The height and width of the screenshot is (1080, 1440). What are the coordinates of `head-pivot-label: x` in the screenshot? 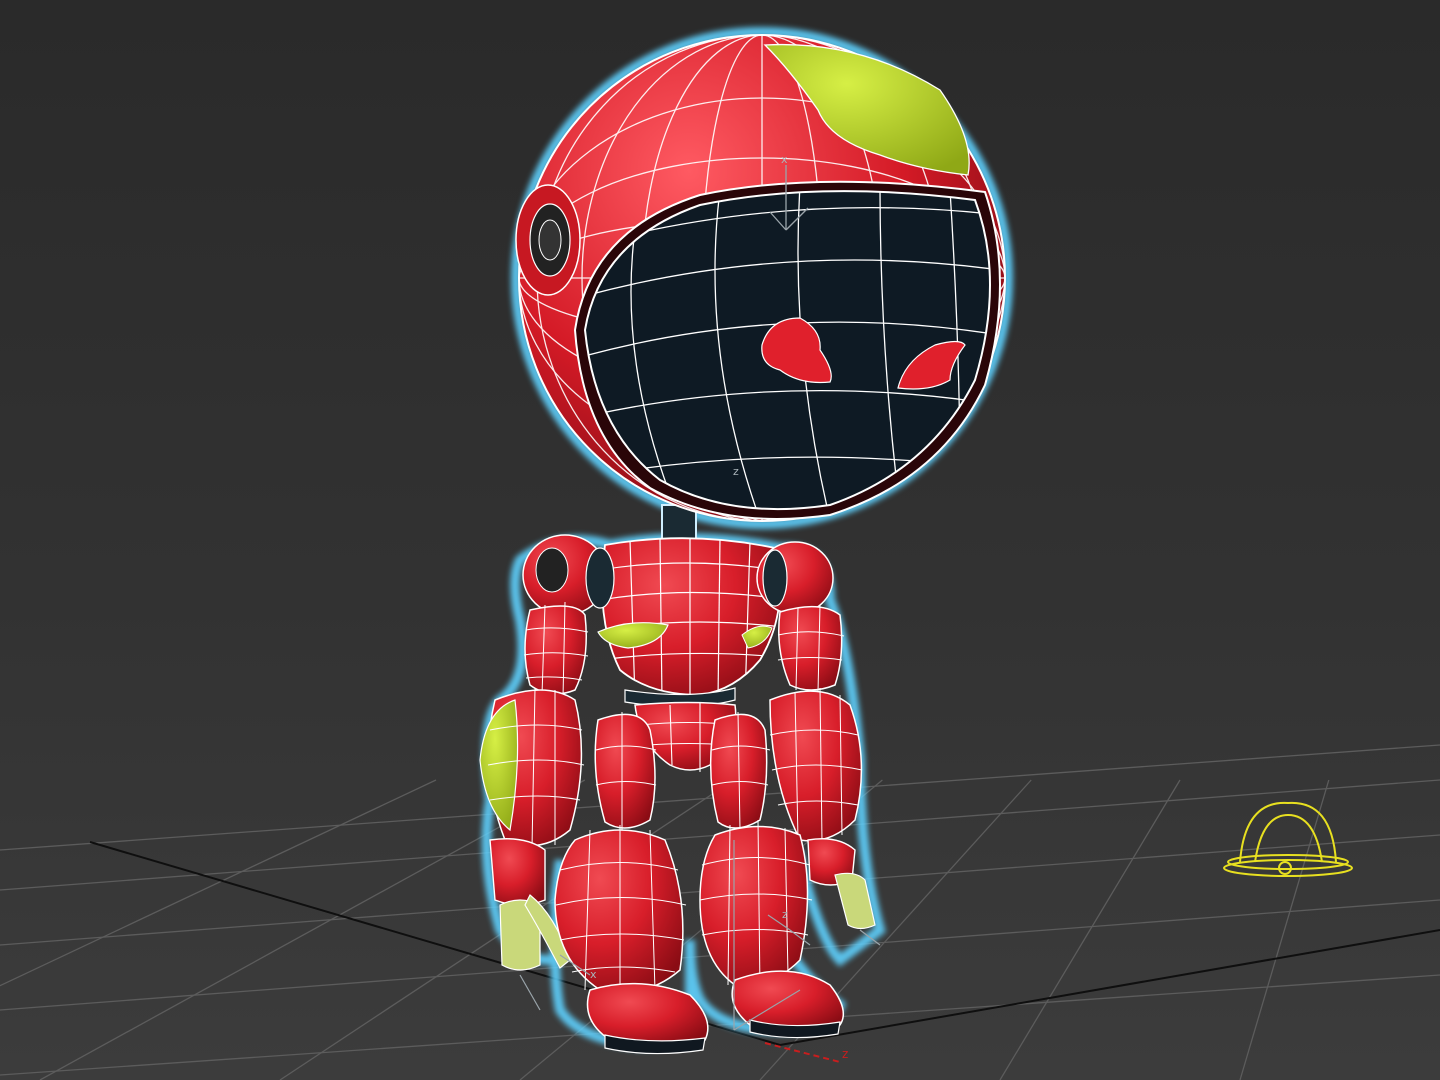 It's located at (784, 159).